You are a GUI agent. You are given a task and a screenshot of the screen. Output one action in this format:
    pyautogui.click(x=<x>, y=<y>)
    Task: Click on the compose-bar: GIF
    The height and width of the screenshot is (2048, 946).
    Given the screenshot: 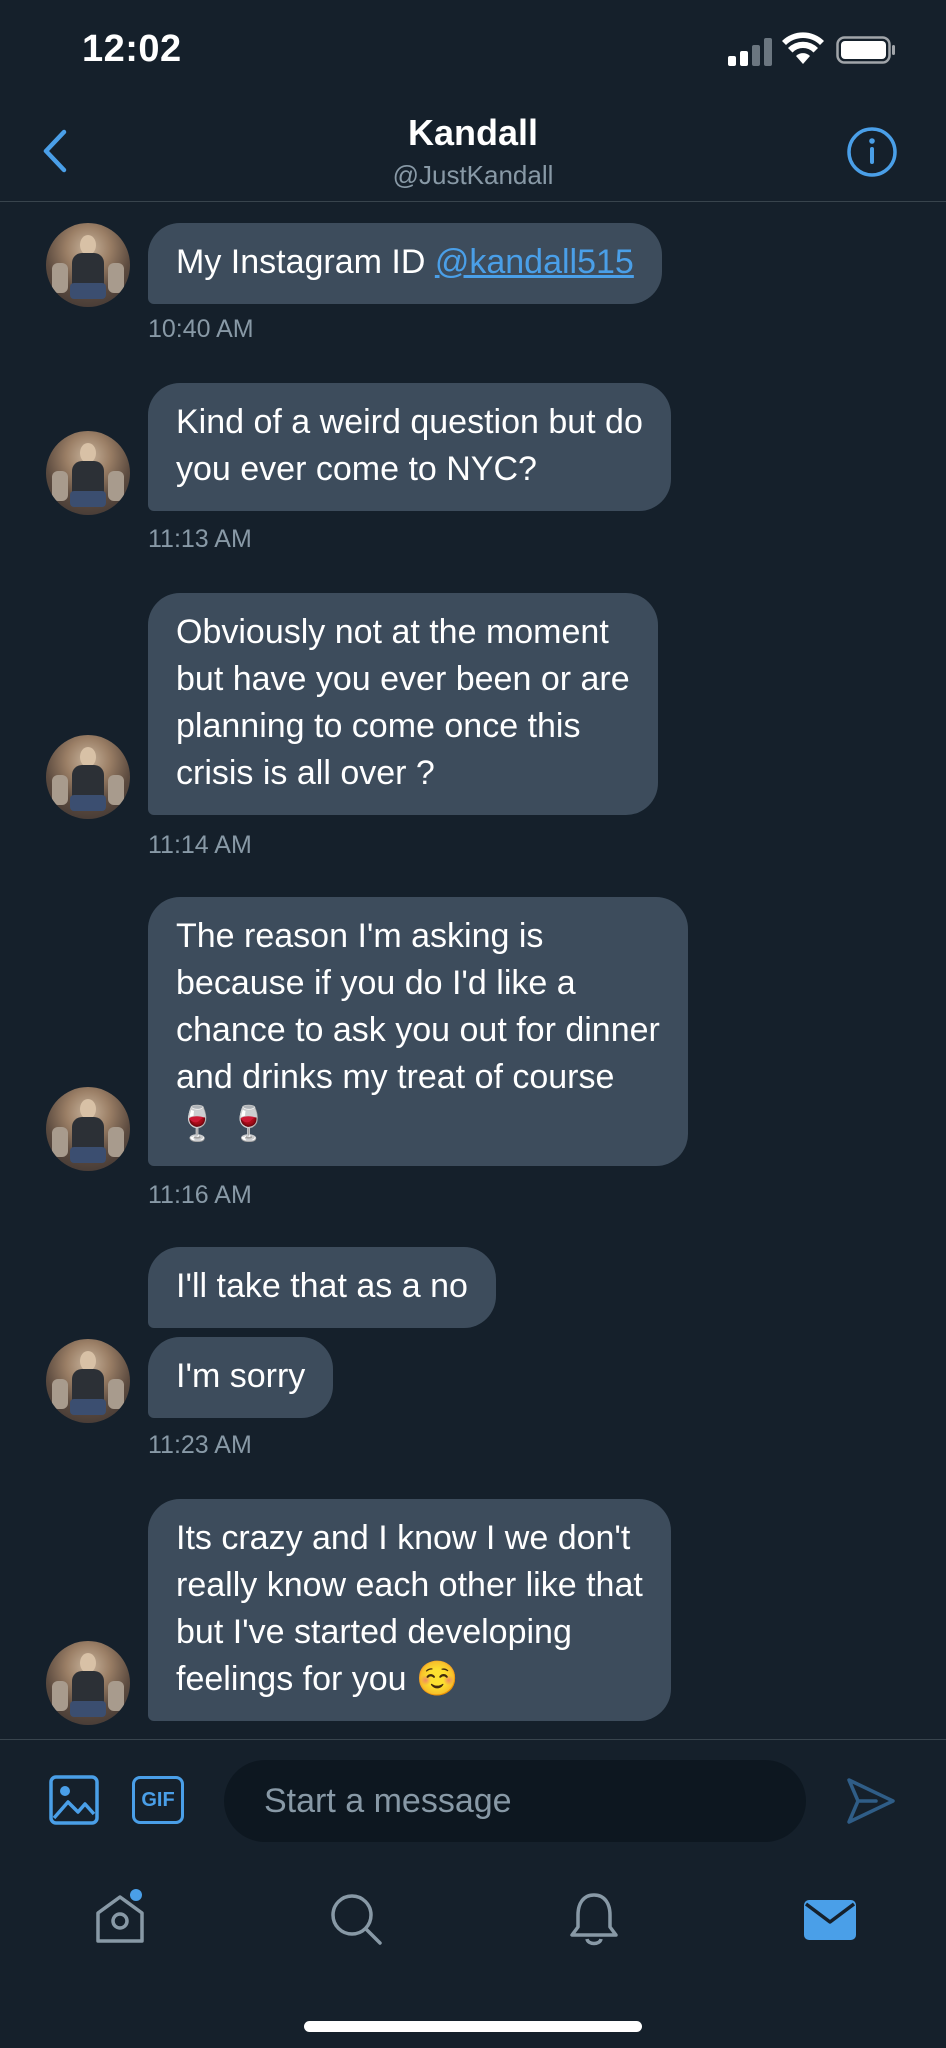 What is the action you would take?
    pyautogui.click(x=473, y=1800)
    